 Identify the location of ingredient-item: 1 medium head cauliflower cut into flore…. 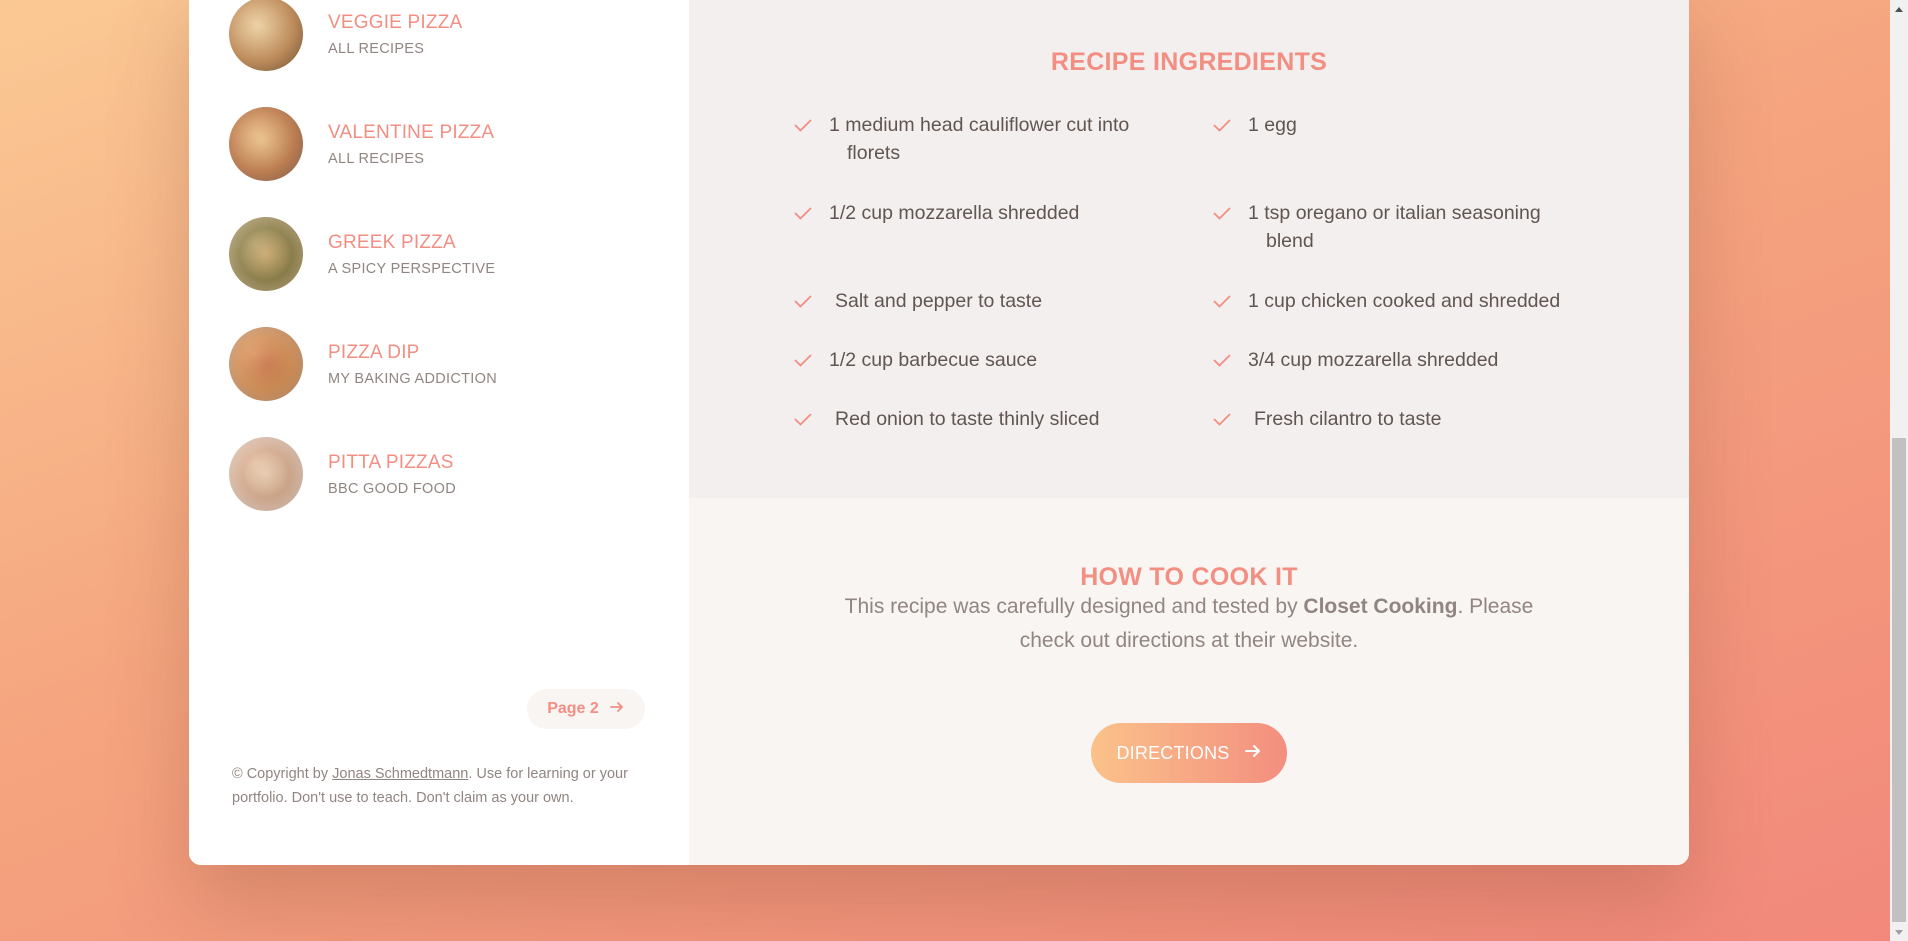
(973, 139).